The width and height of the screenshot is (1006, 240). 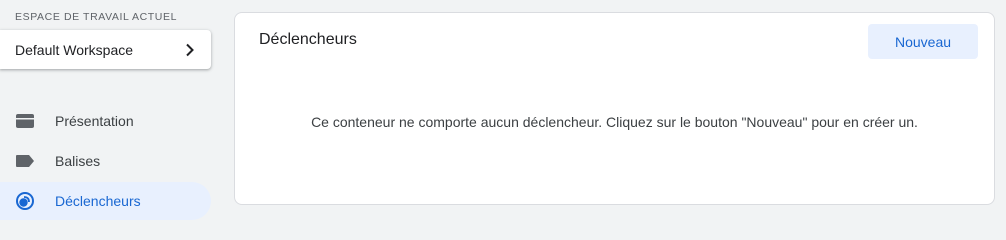 What do you see at coordinates (78, 161) in the screenshot?
I see `sidebar-item-label: Balises` at bounding box center [78, 161].